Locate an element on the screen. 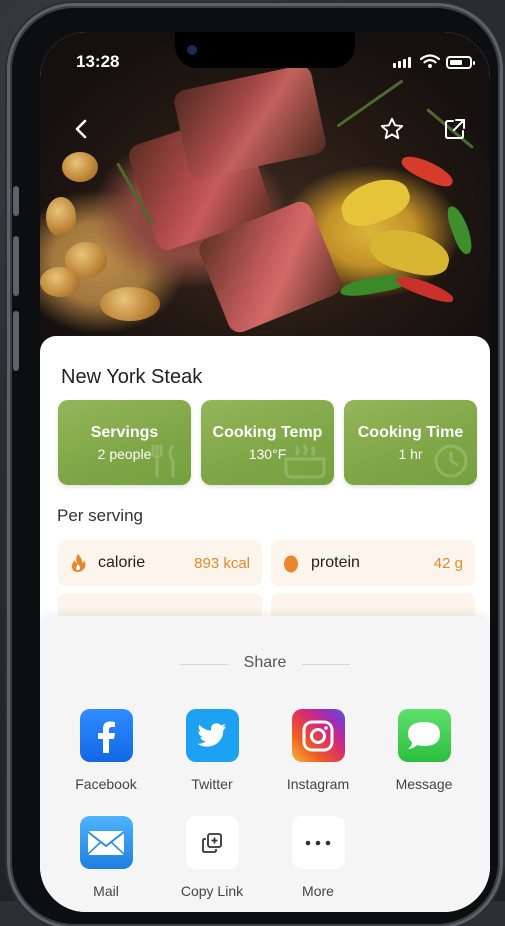  share-option-facebook: Facebook is located at coordinates (106, 750).